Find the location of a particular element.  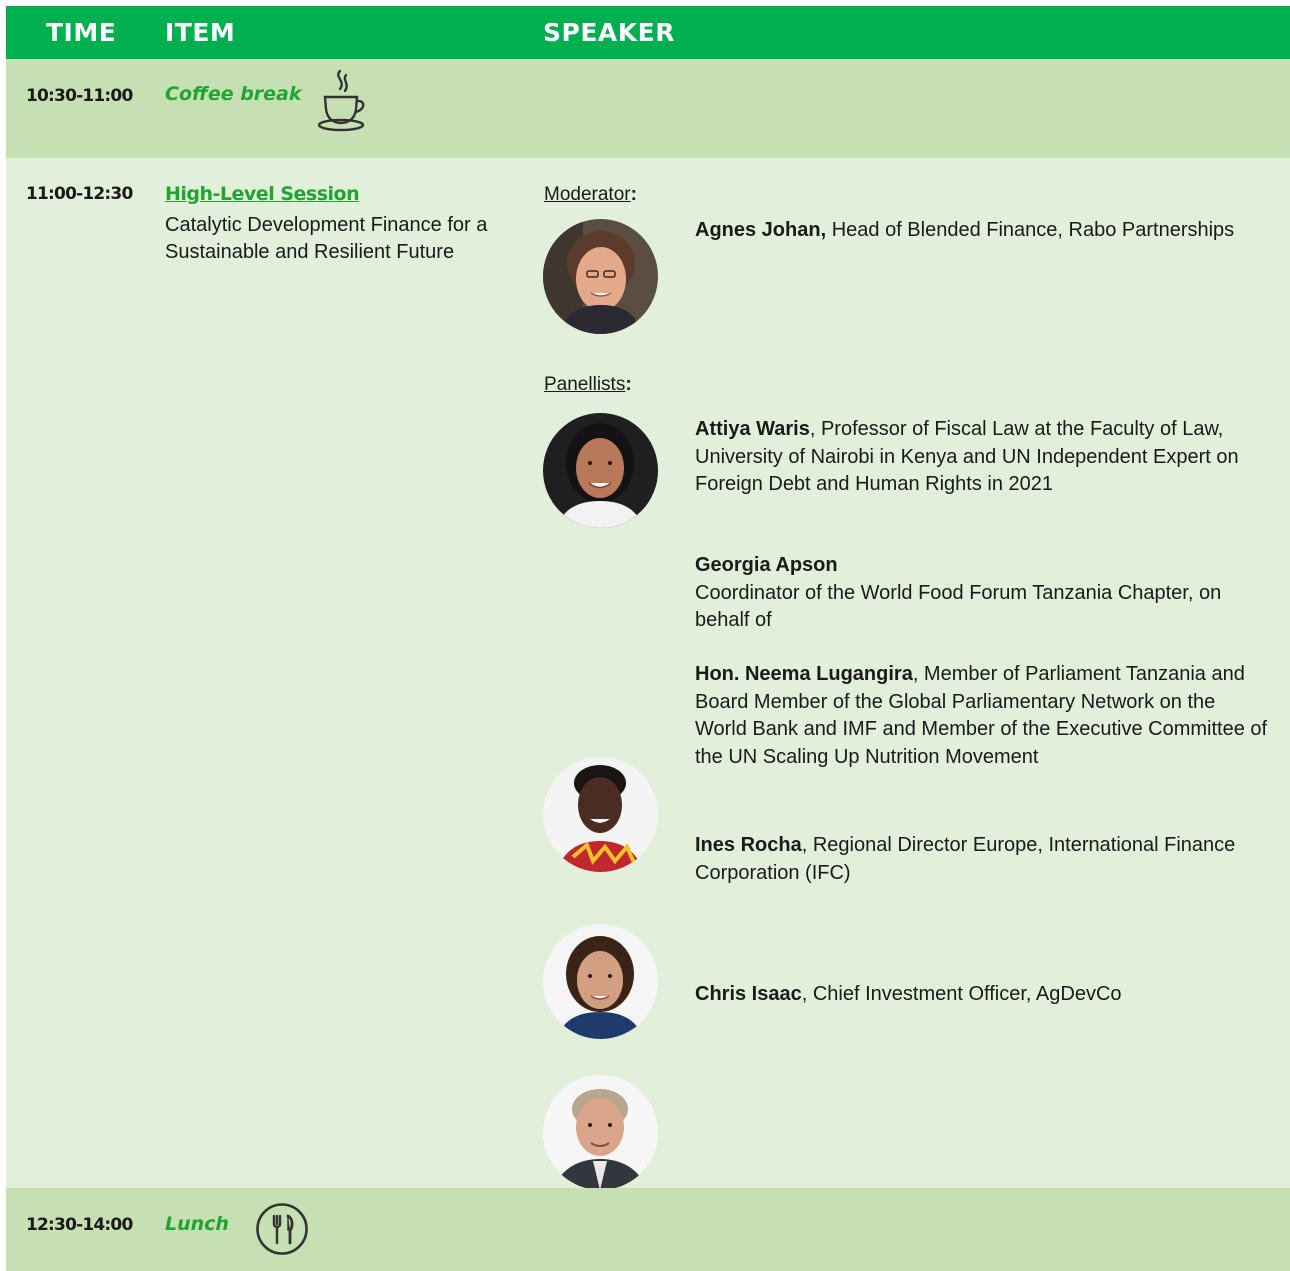

session-title-link: High-Level Session is located at coordinates (262, 194).